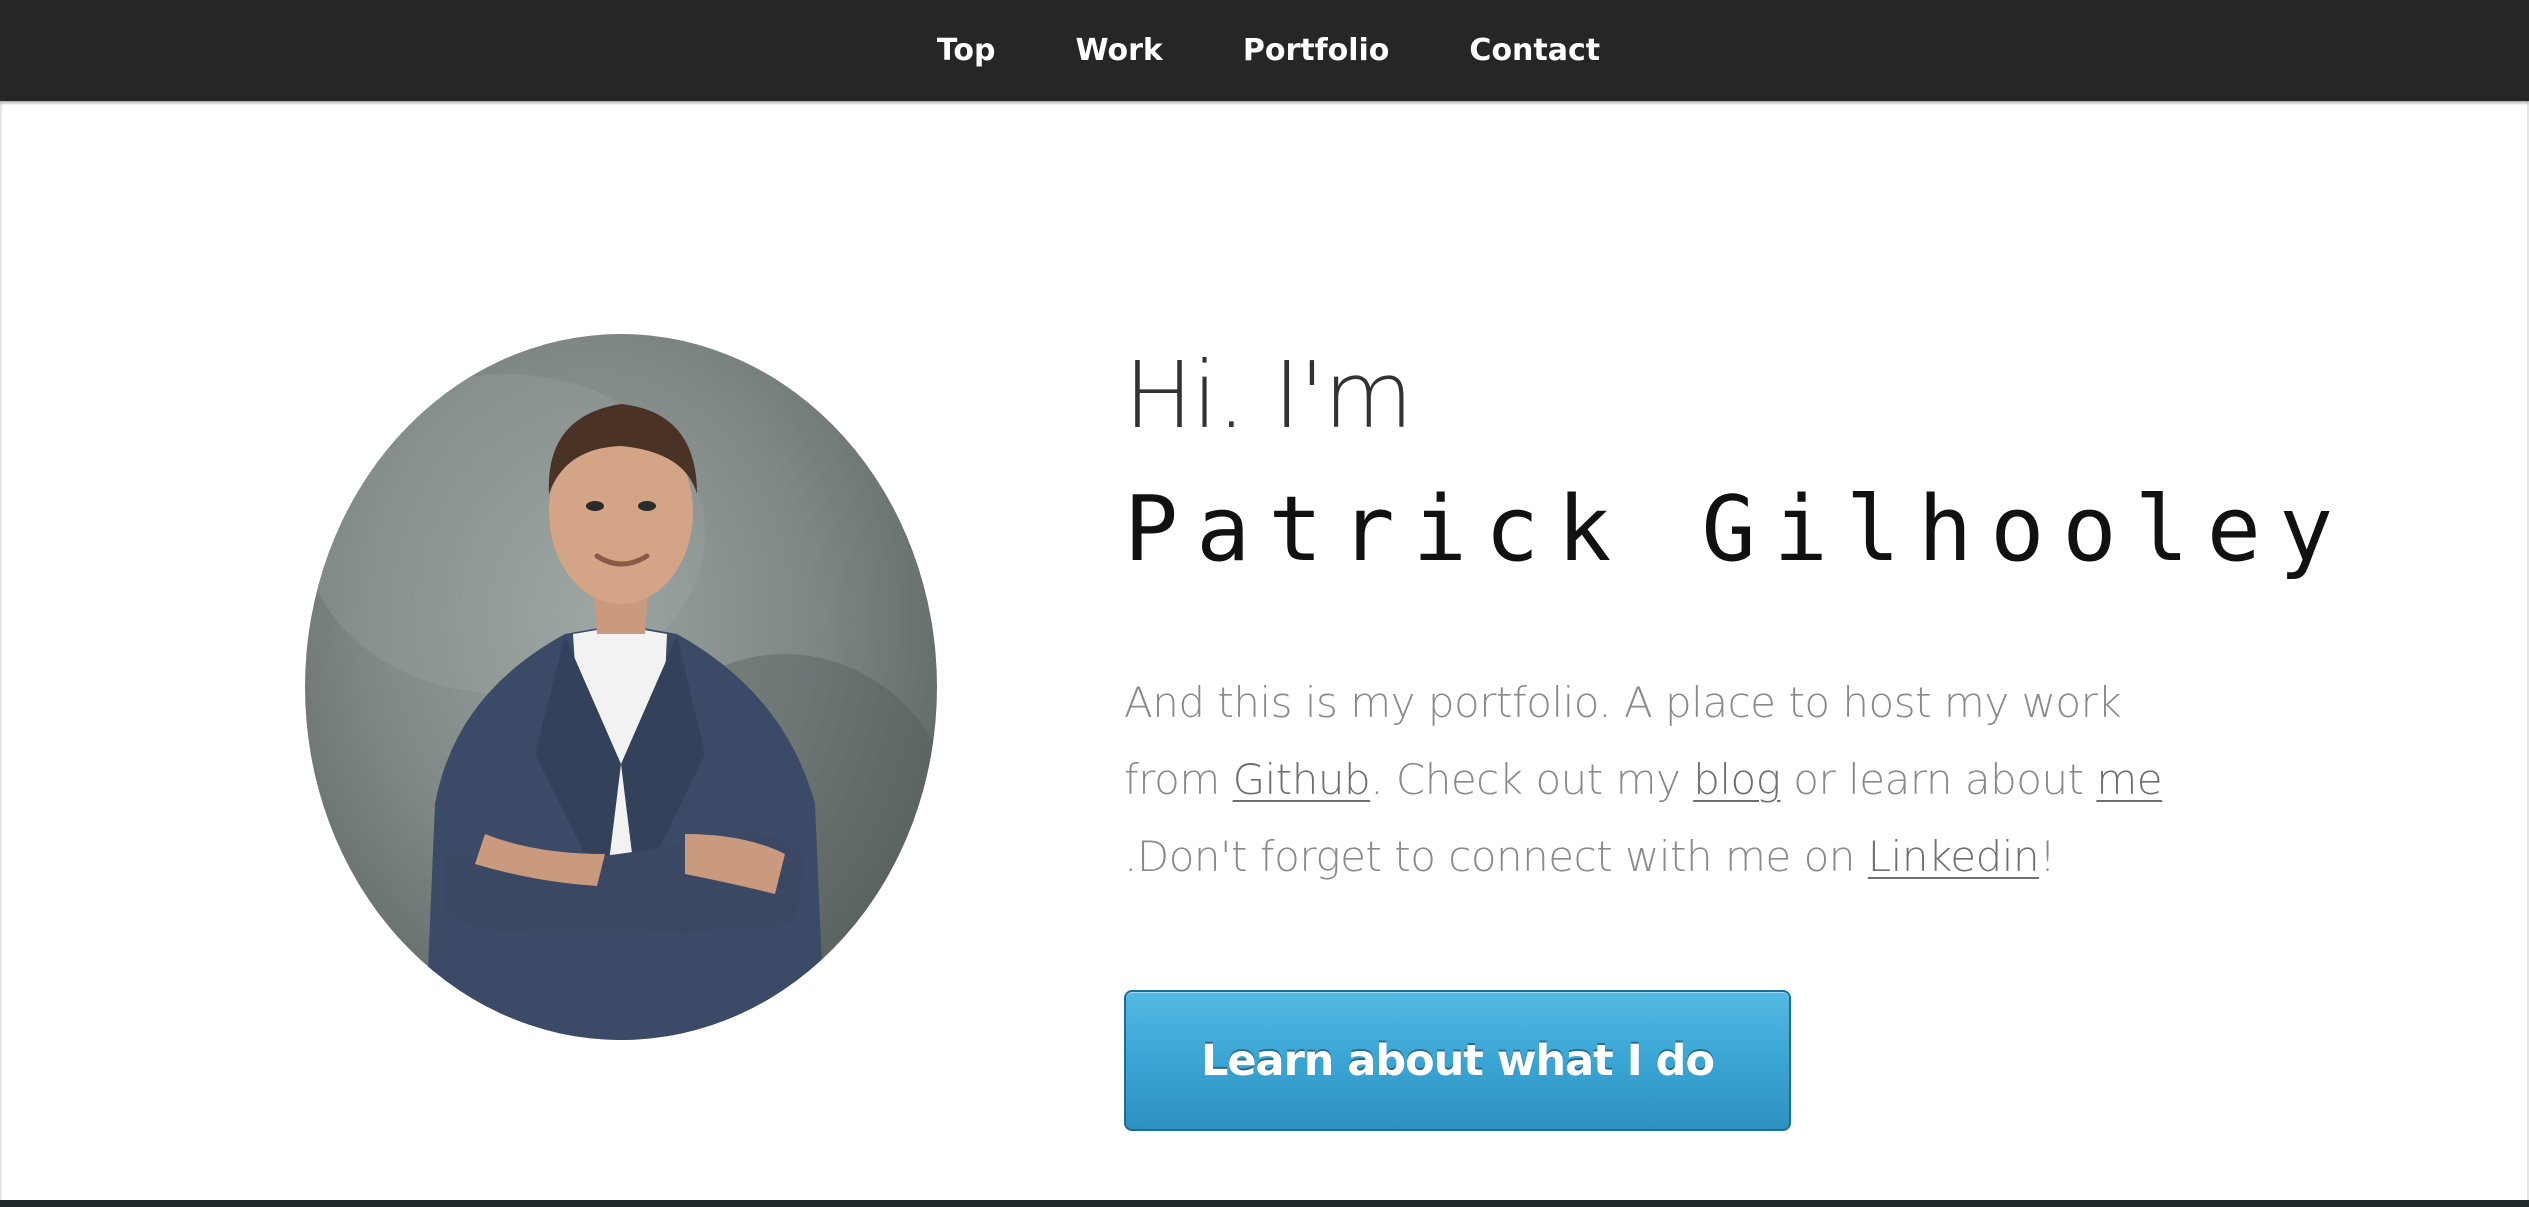  What do you see at coordinates (1302, 779) in the screenshot?
I see `github-link: Github` at bounding box center [1302, 779].